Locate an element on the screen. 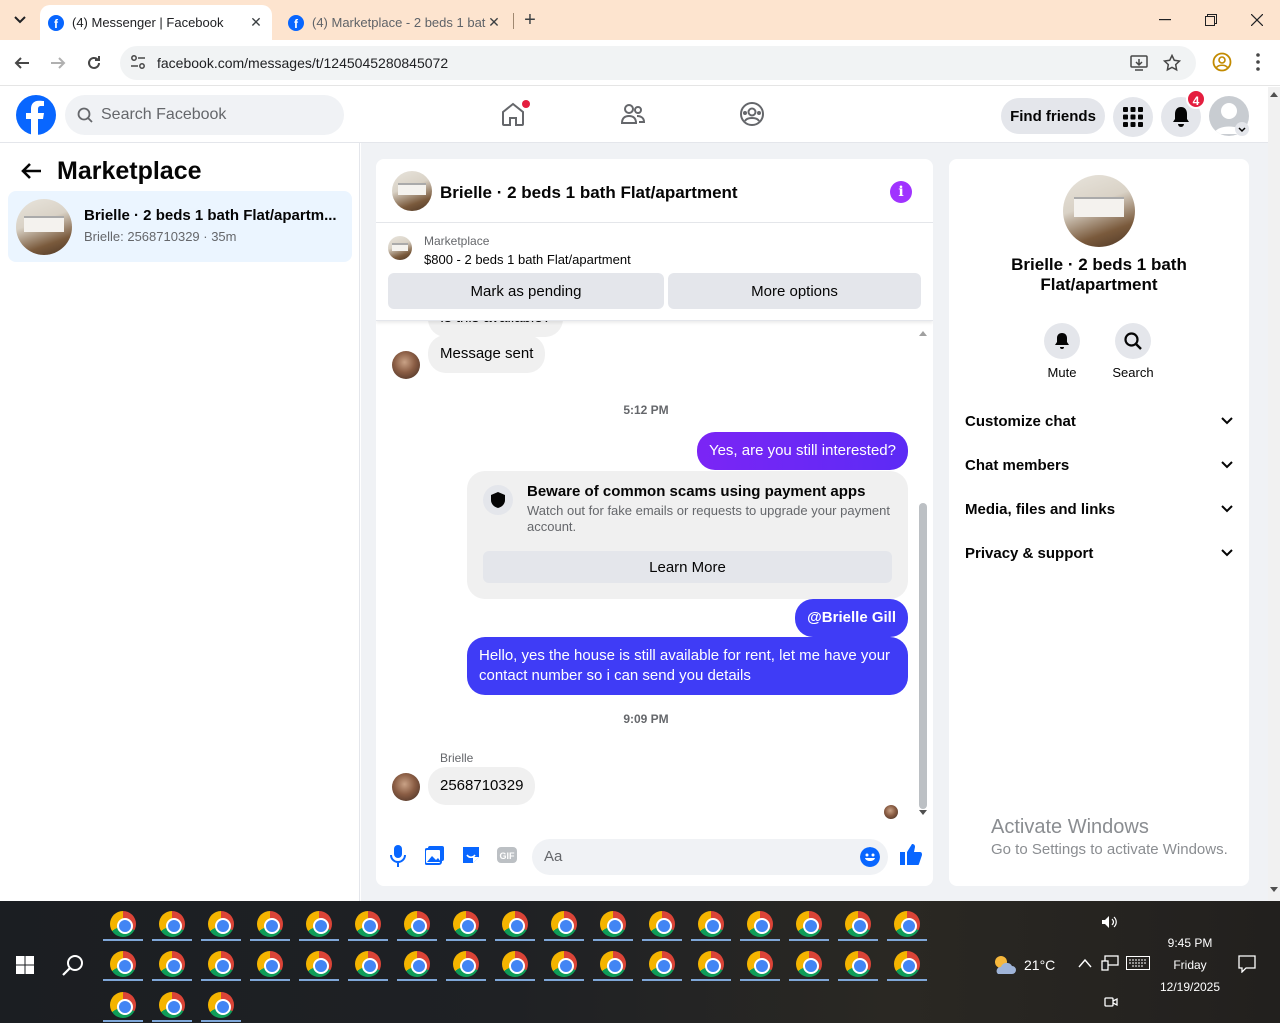 The image size is (1280, 1023). reload-button is located at coordinates (94, 63).